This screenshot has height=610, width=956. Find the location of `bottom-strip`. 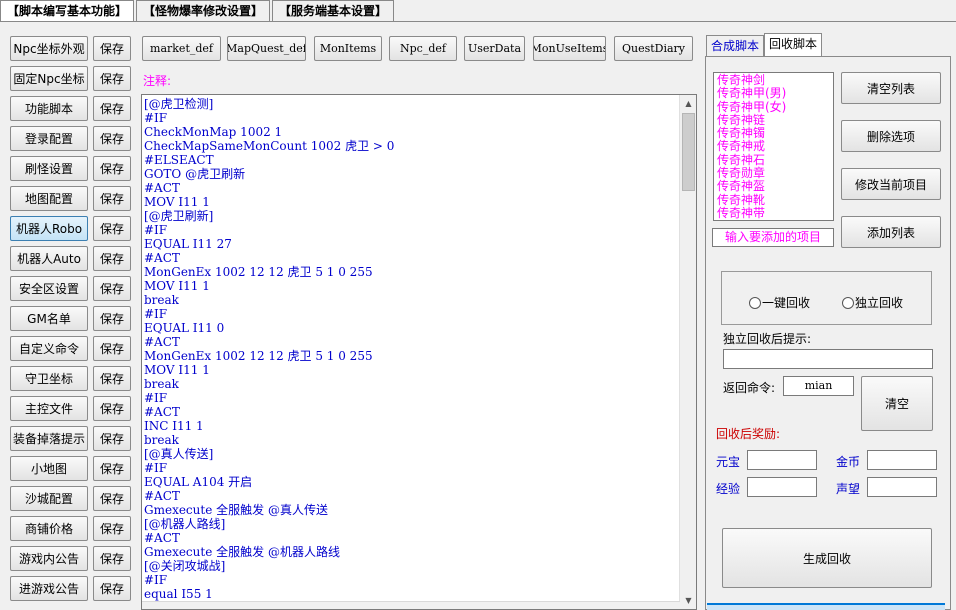

bottom-strip is located at coordinates (826, 606).